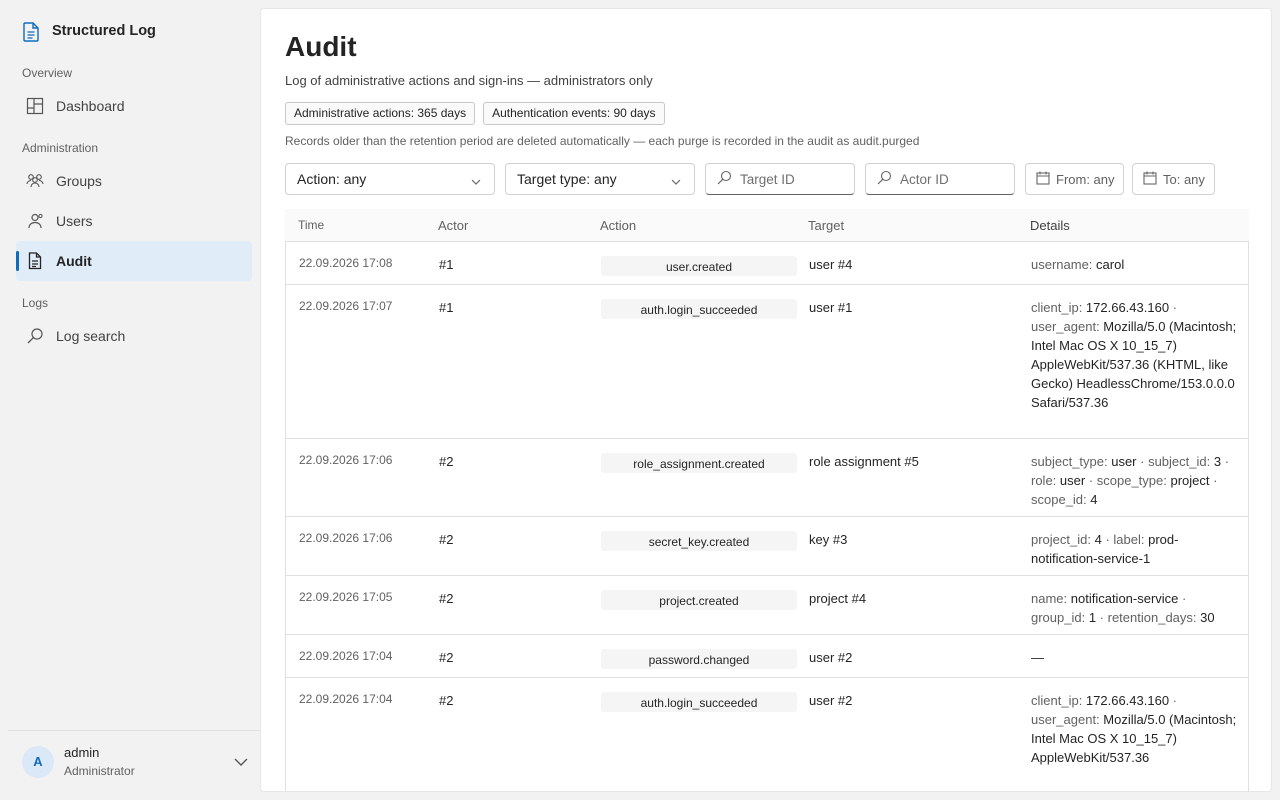 The image size is (1280, 800). What do you see at coordinates (35, 221) in the screenshot?
I see `user-icon` at bounding box center [35, 221].